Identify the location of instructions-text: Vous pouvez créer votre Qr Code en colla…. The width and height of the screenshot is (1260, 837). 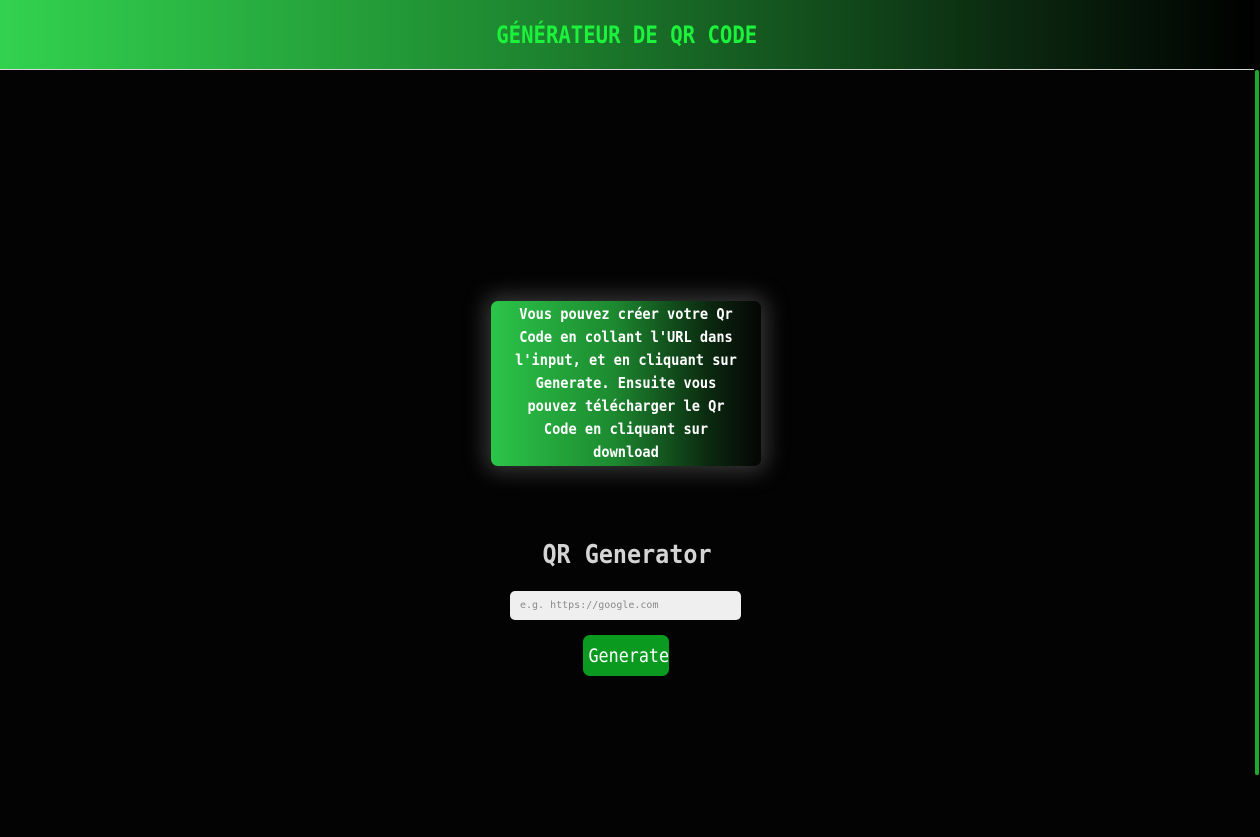
(626, 383).